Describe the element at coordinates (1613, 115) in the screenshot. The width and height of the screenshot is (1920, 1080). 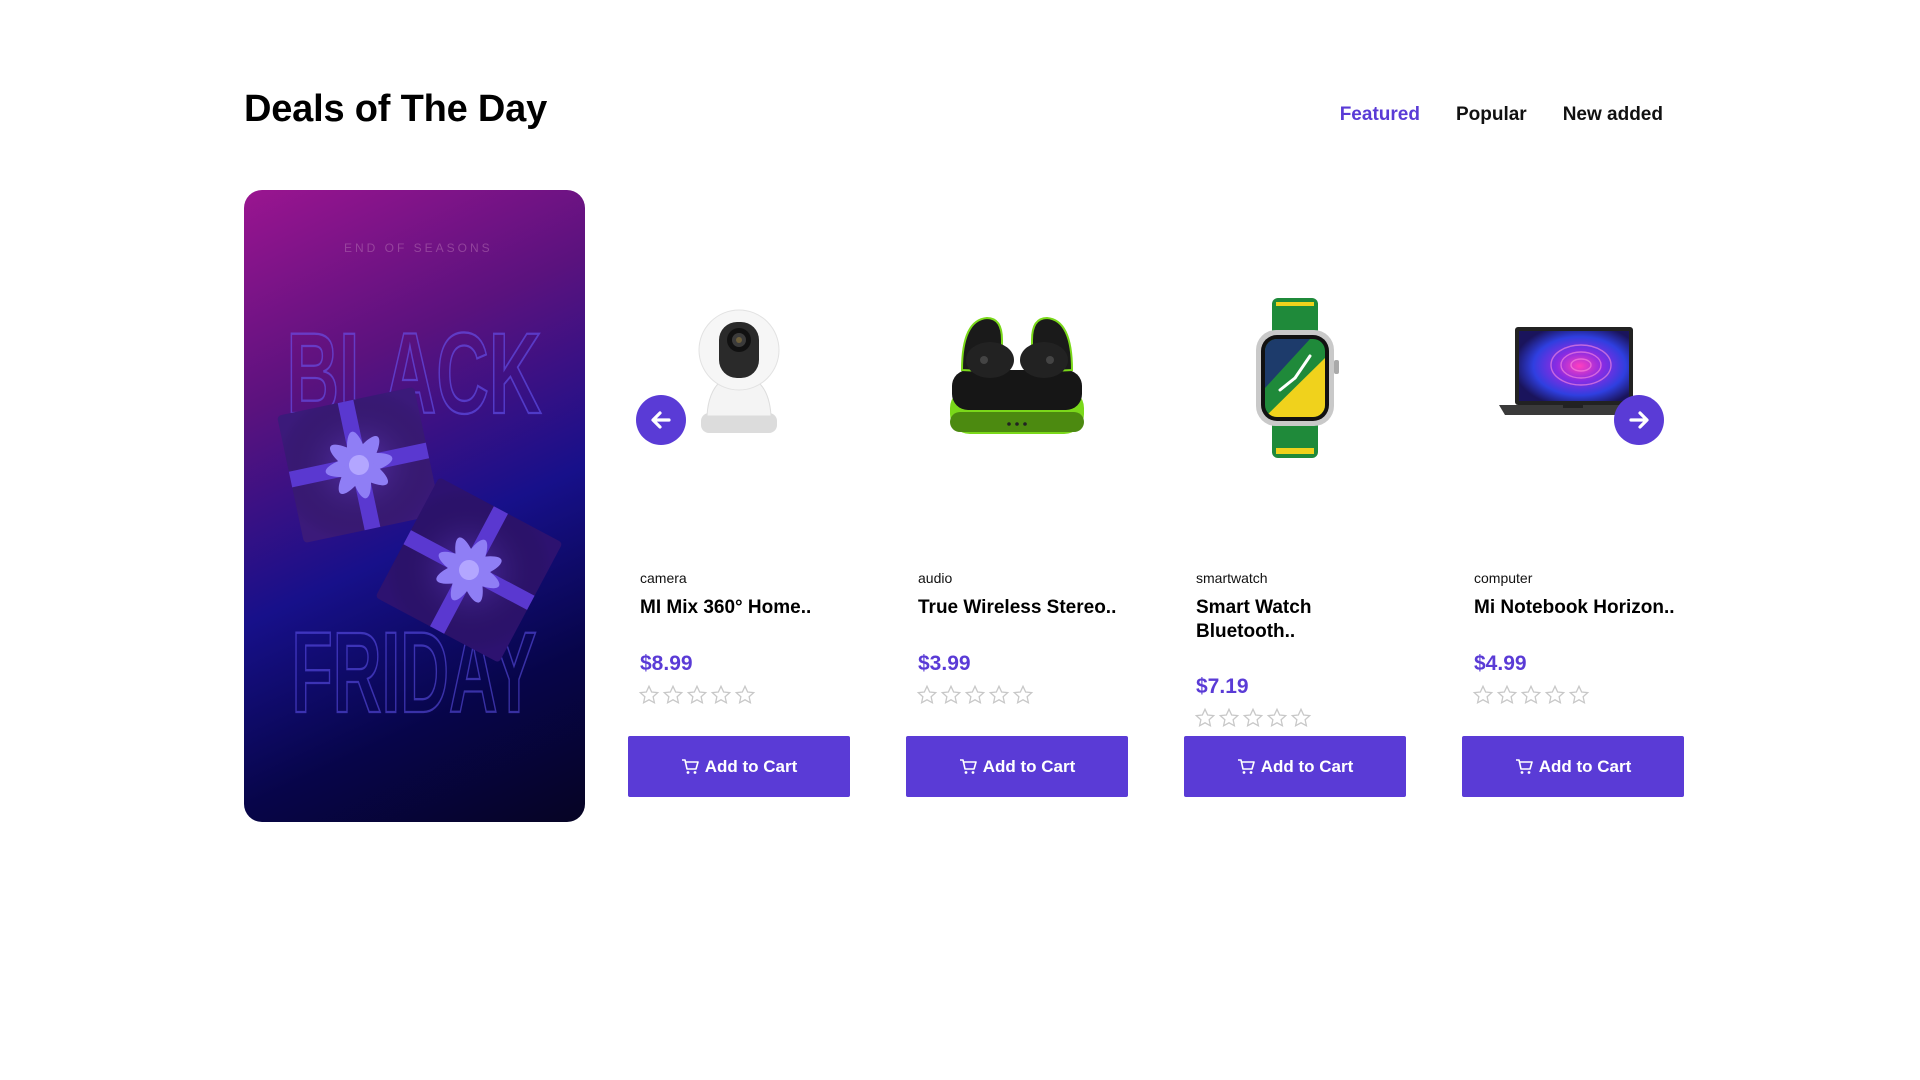
I see `tab-new-added: New added` at that location.